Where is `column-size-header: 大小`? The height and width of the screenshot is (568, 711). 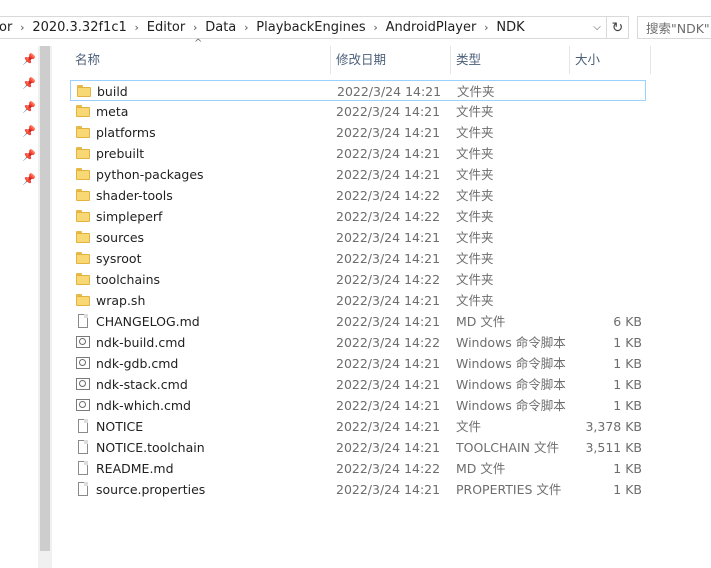
column-size-header: 大小 is located at coordinates (609, 60).